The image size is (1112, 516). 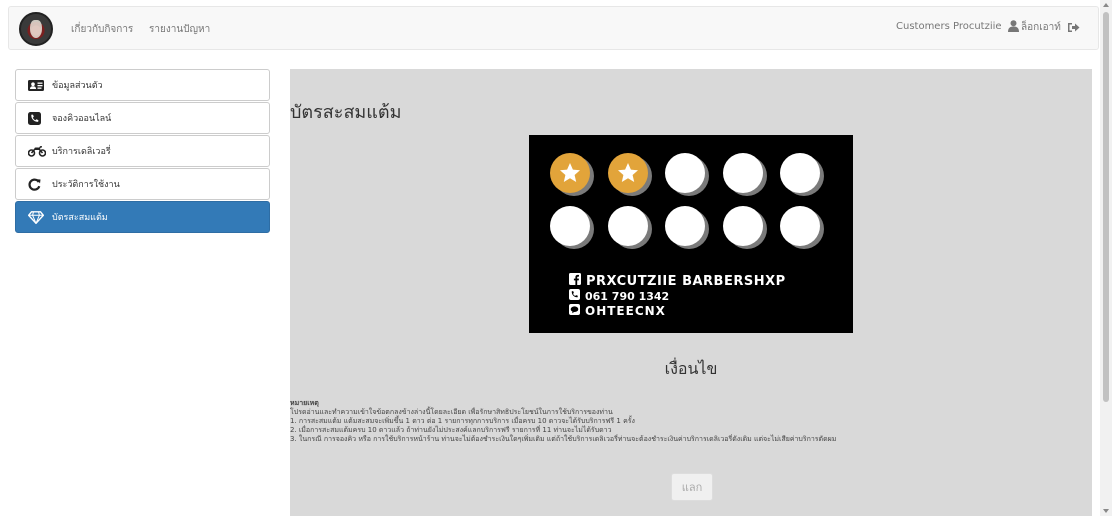 I want to click on nav-link-about: เกี่ยวกับกิจการ, so click(x=102, y=29).